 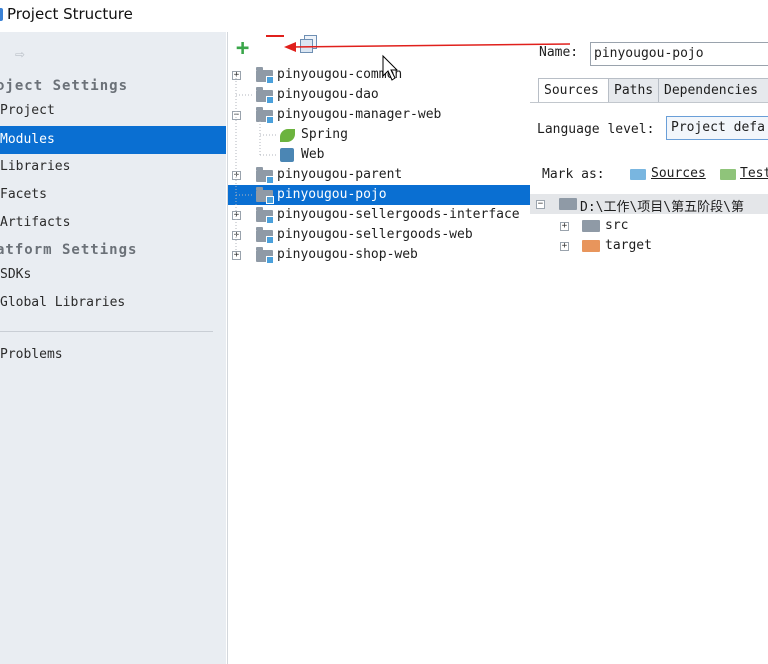 What do you see at coordinates (27, 110) in the screenshot?
I see `sidebar-item-label: Project` at bounding box center [27, 110].